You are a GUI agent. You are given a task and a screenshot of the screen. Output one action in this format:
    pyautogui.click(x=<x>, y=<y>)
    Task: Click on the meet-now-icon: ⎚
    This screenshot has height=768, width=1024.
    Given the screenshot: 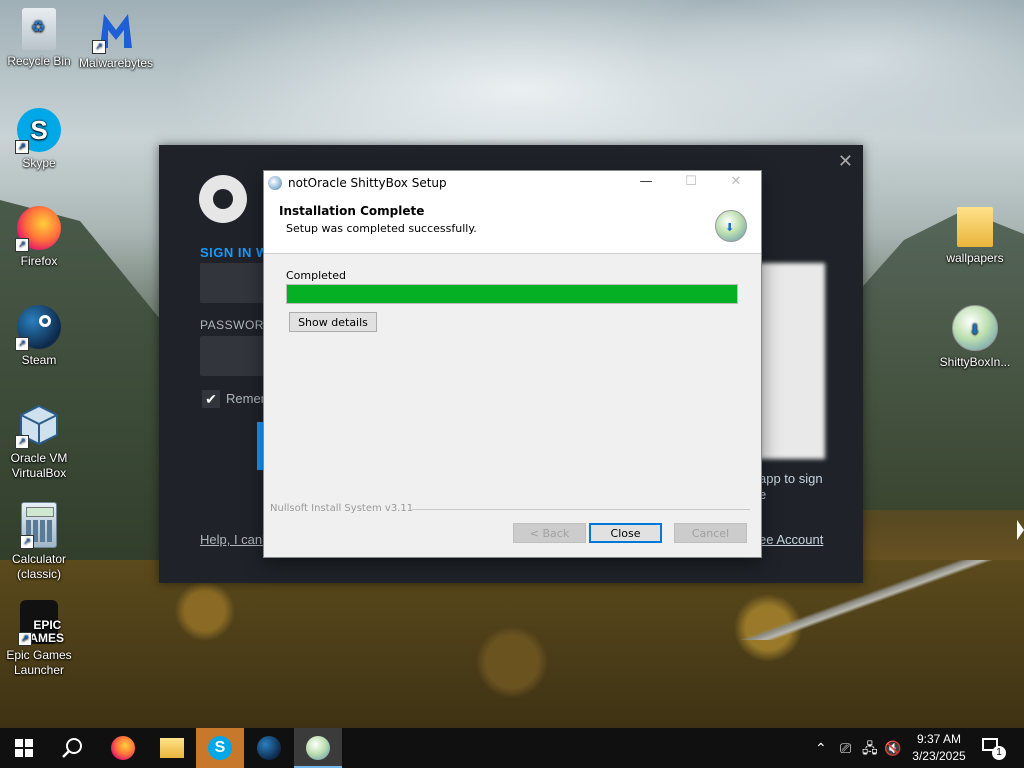 What is the action you would take?
    pyautogui.click(x=845, y=748)
    